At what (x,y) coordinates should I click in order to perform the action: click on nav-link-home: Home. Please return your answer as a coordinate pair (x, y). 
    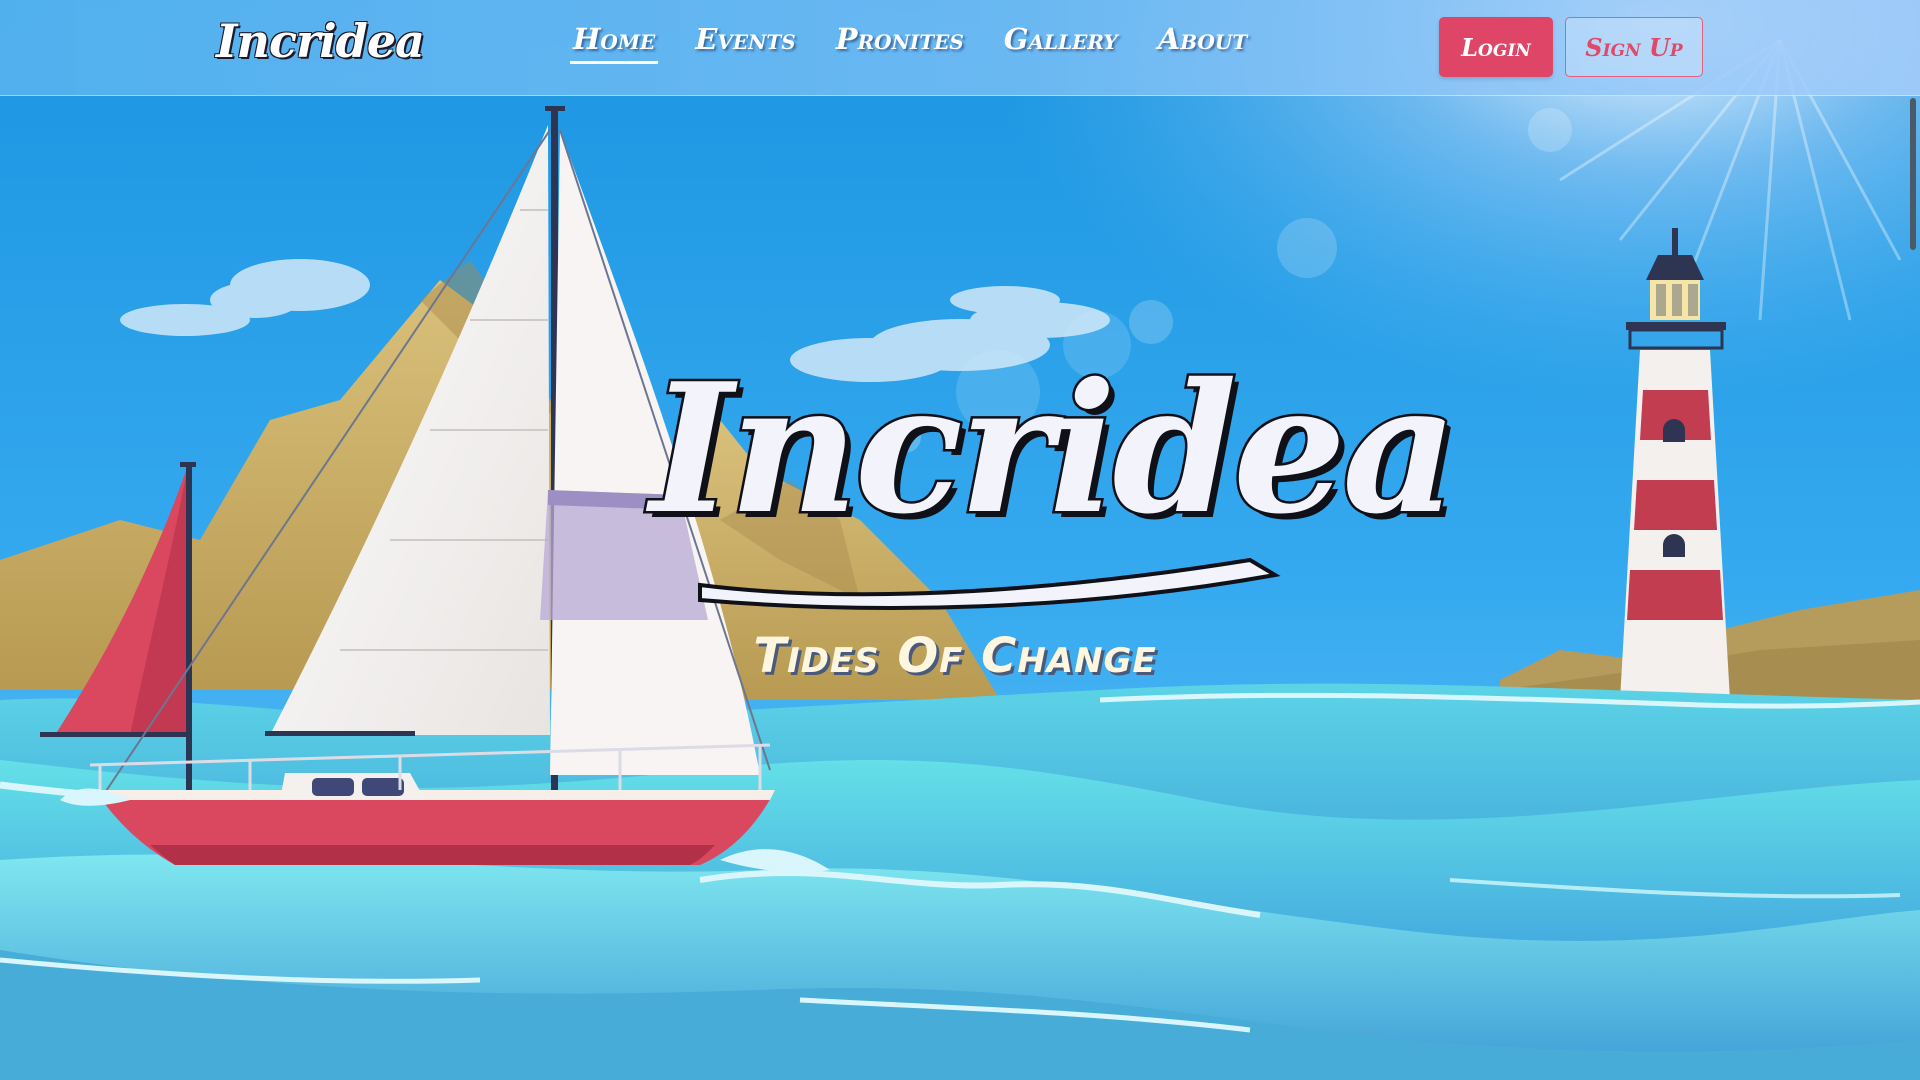
    Looking at the image, I should click on (614, 43).